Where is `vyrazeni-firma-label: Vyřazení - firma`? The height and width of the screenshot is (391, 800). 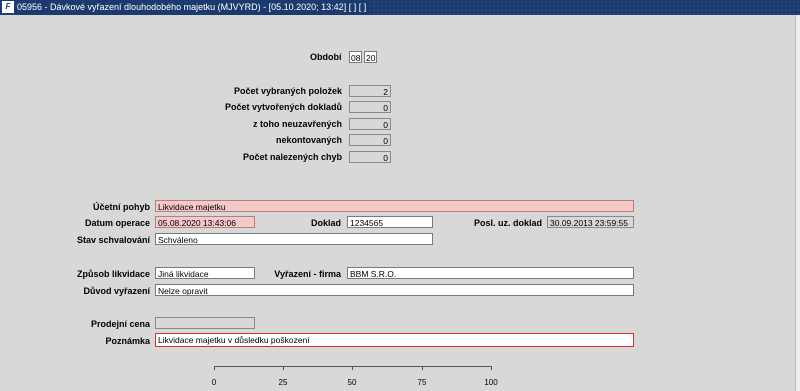 vyrazeni-firma-label: Vyřazení - firma is located at coordinates (307, 274).